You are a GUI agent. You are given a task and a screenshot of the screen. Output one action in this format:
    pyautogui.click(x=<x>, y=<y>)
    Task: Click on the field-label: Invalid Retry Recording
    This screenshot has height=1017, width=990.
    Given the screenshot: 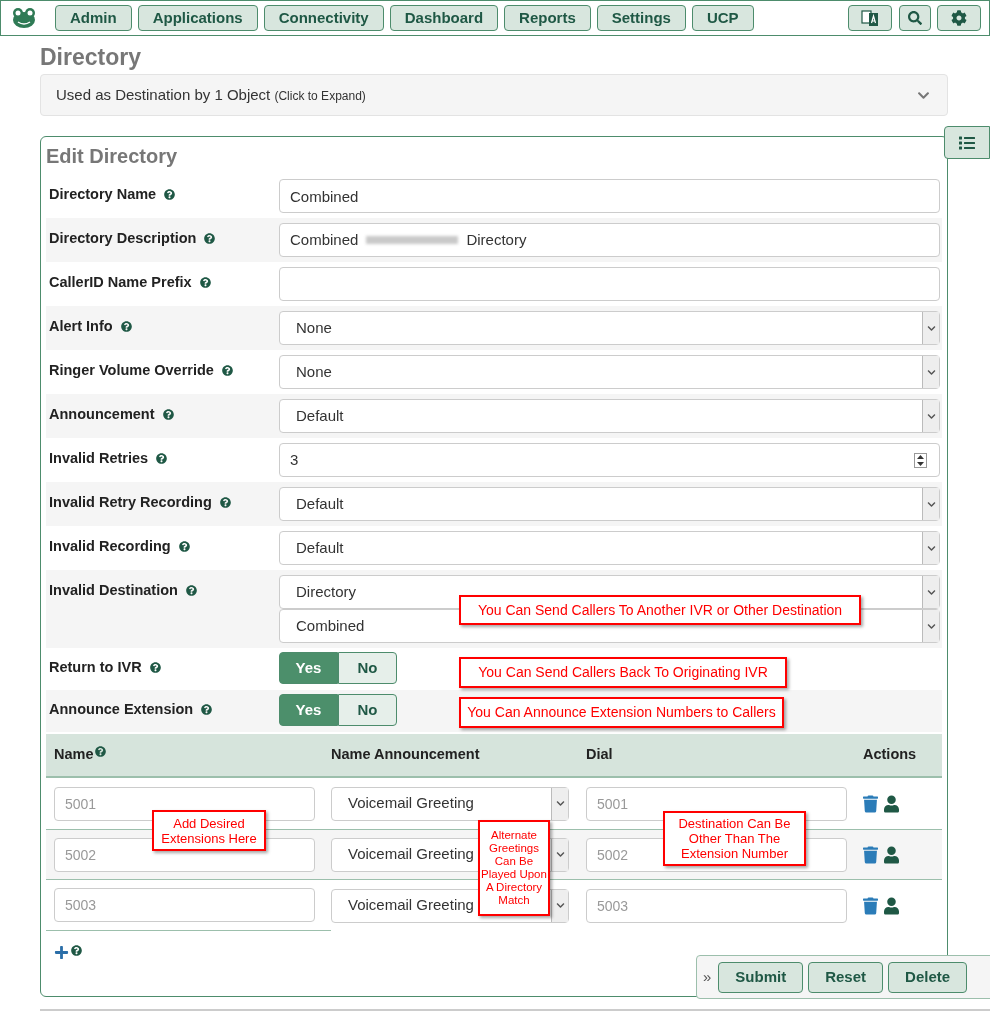 What is the action you would take?
    pyautogui.click(x=130, y=502)
    